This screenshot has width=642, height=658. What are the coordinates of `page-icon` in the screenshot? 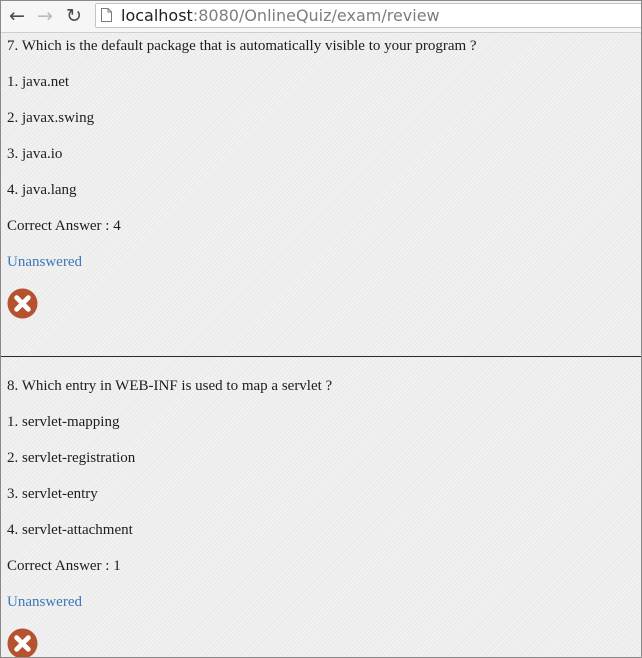 It's located at (106, 15).